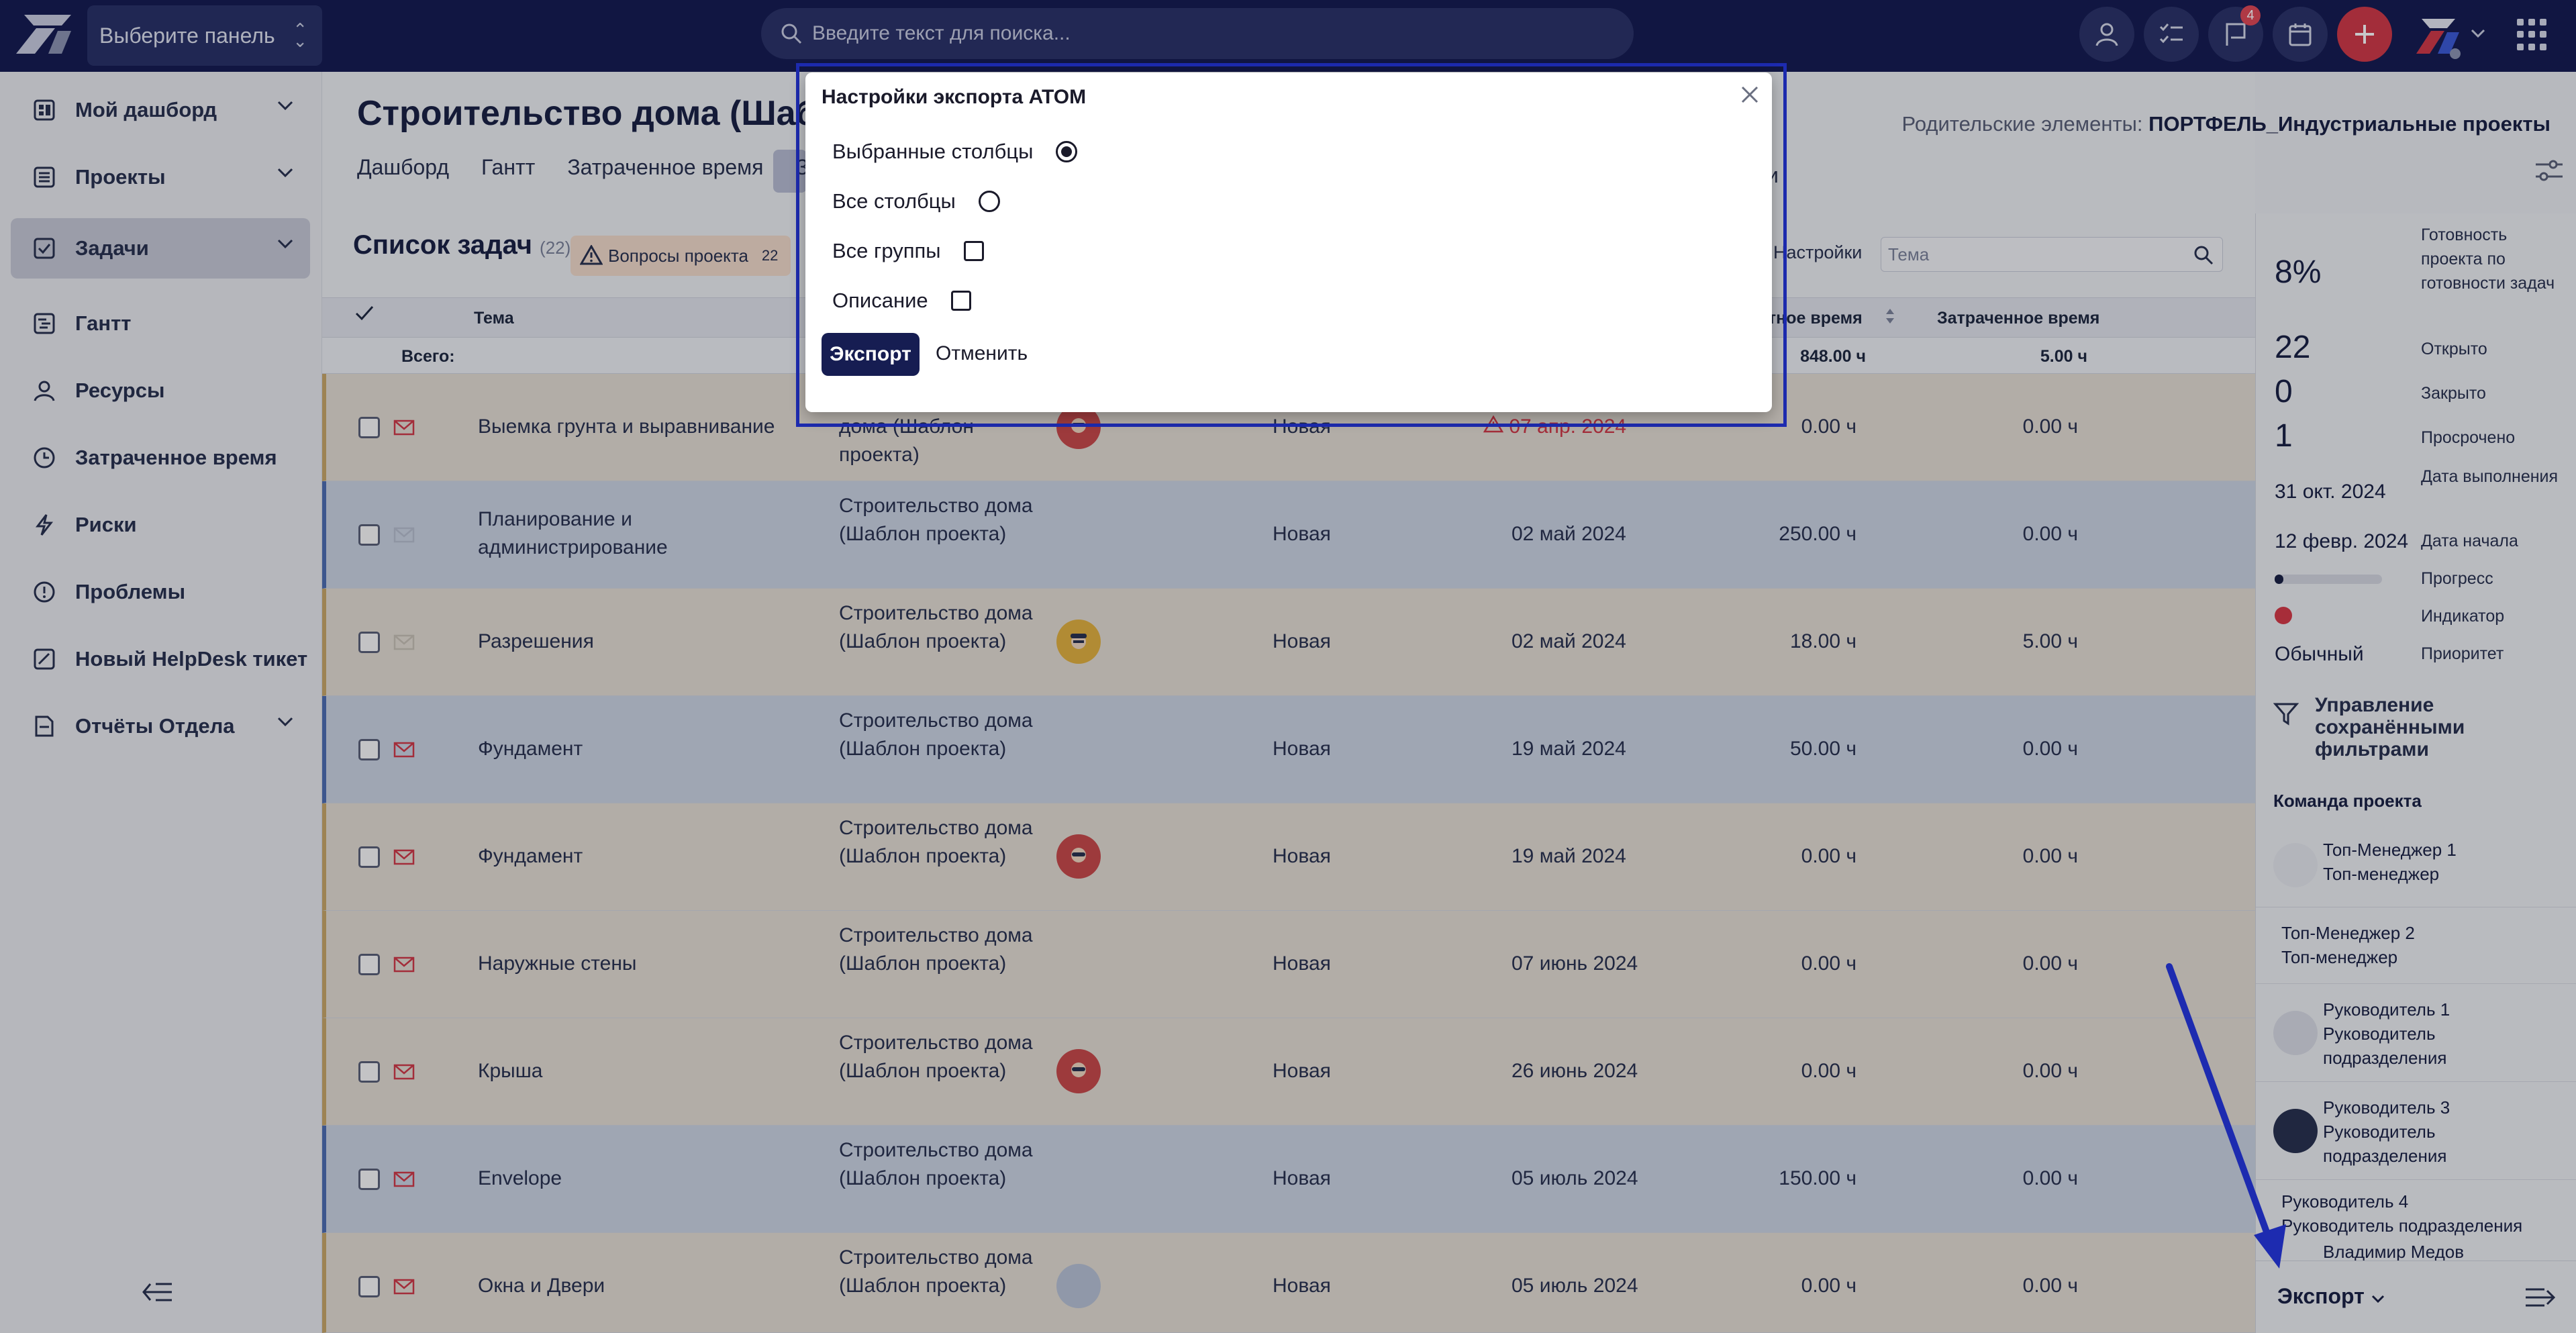 This screenshot has width=2576, height=1333. Describe the element at coordinates (989, 201) in the screenshot. I see `radio-all-columns` at that location.